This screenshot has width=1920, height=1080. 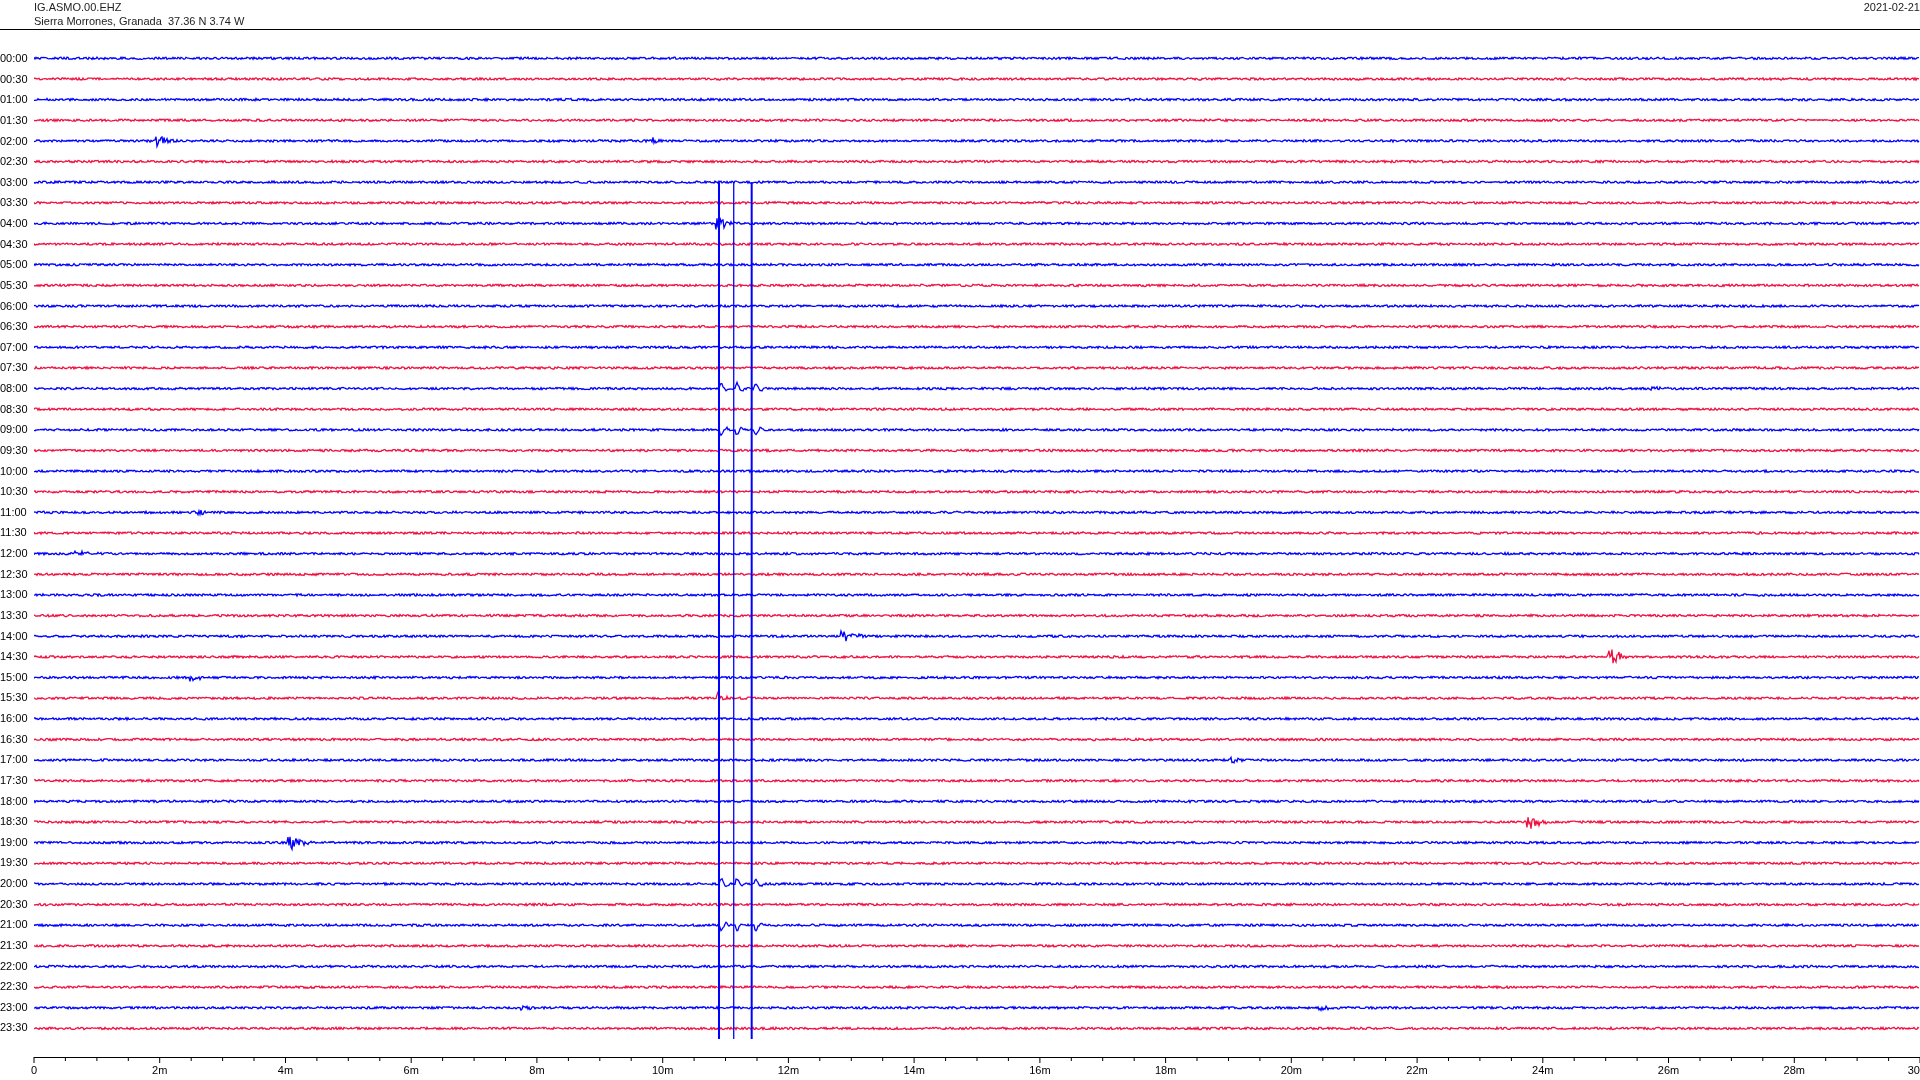 I want to click on station-location: Sierra Morrones, Granada 37.36 N 3.74 W, so click(x=139, y=21).